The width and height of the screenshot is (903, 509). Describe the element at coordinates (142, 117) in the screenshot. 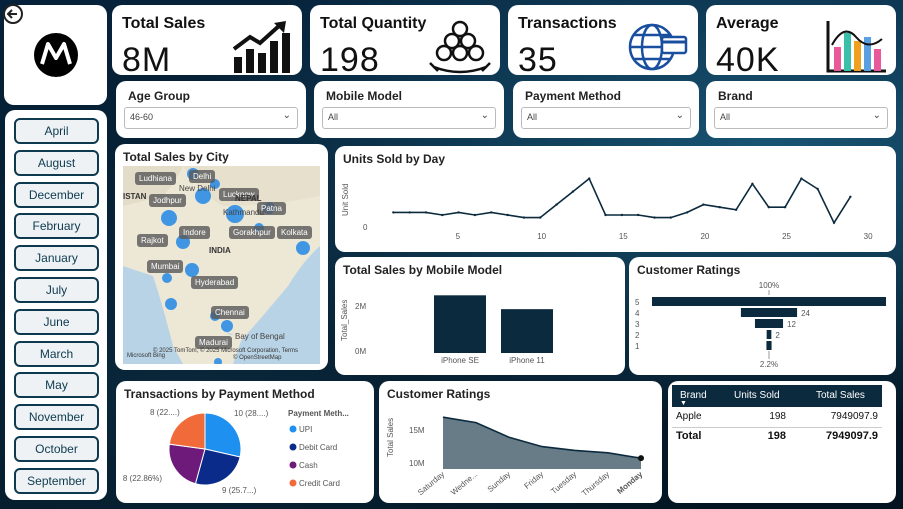

I see `slicer-value: 46-60` at that location.